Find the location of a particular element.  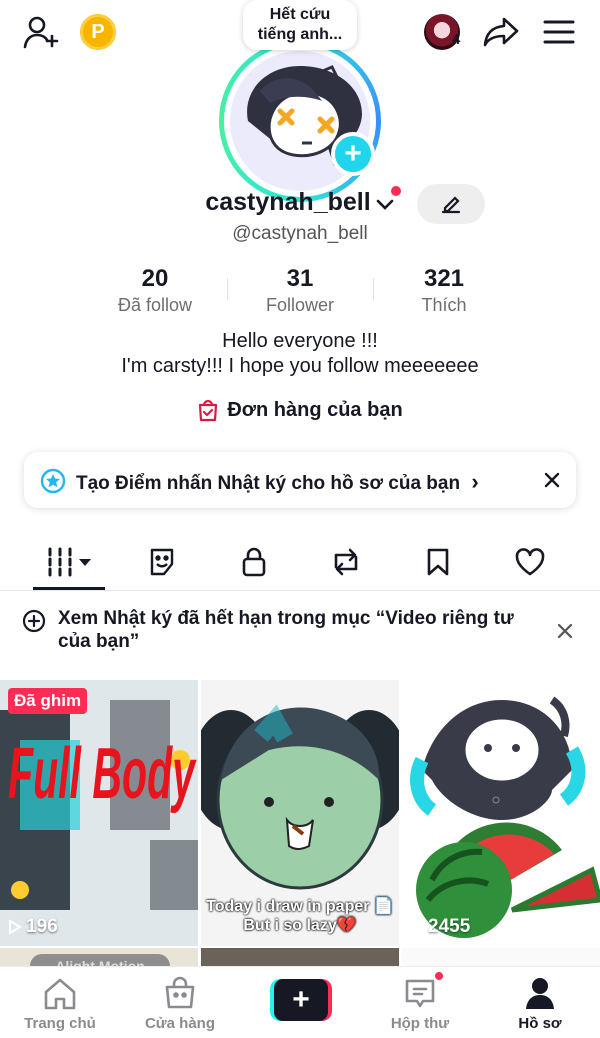

share-icon is located at coordinates (501, 32).